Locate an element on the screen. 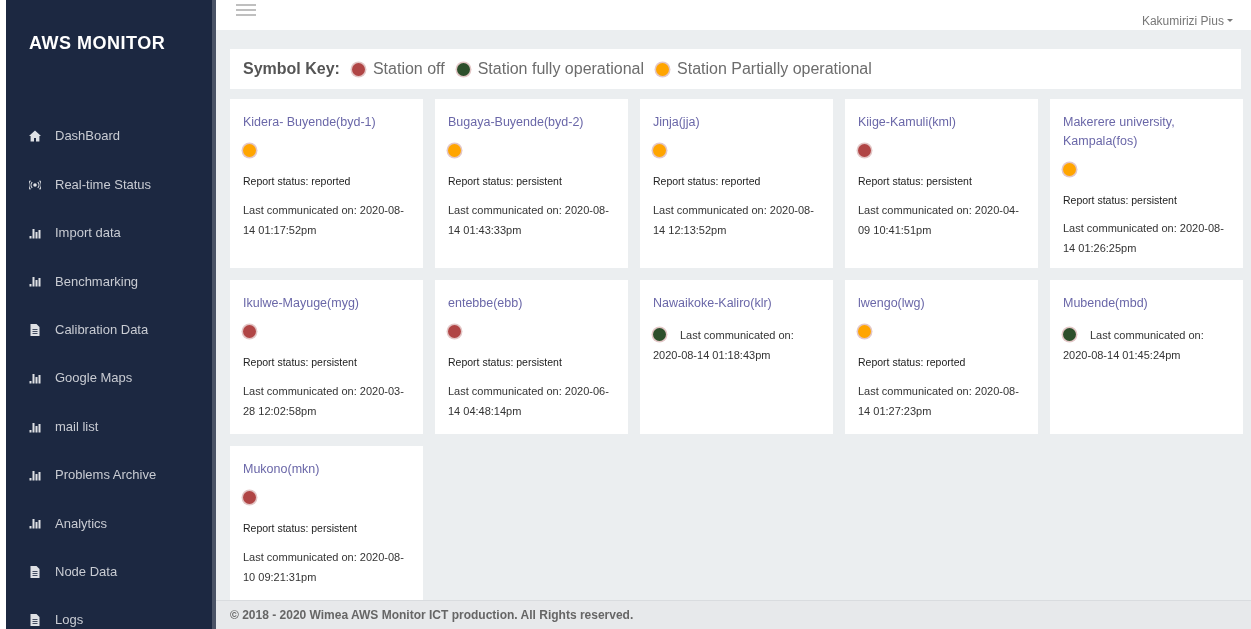  station-link: Kidera- Buyende(byd-1) is located at coordinates (326, 122).